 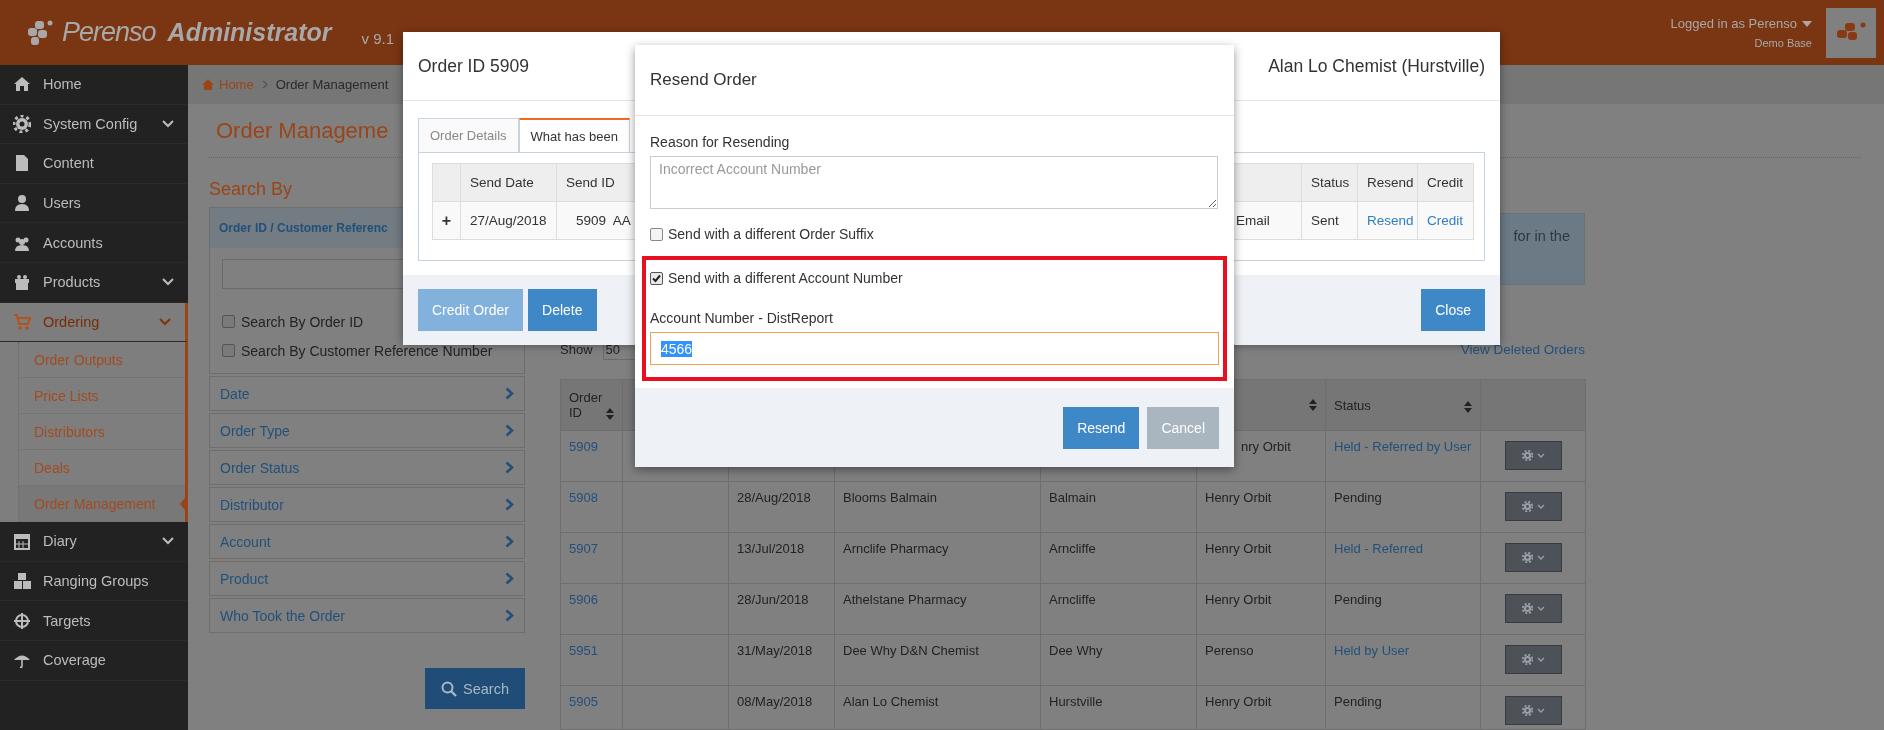 I want to click on nav-item: System Config, so click(x=94, y=124).